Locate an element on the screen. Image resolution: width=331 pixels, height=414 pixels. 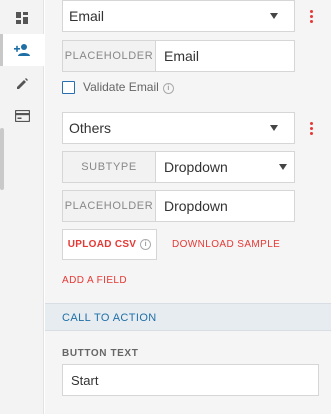
subtype-field: SUBTYPE Dropdown is located at coordinates (178, 167).